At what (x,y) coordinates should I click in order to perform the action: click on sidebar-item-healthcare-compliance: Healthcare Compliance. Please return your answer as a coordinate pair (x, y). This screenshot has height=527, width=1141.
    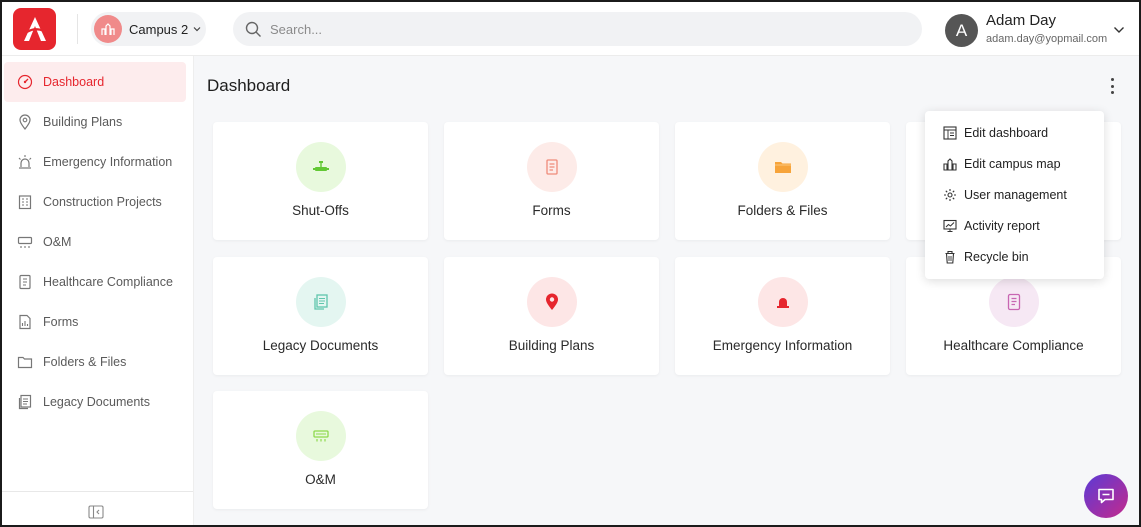
    Looking at the image, I should click on (95, 282).